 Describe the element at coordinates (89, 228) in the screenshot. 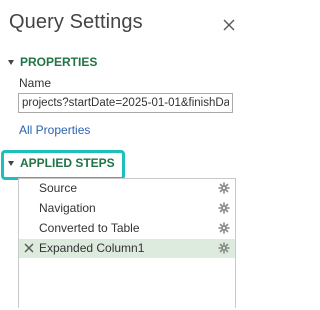

I see `step-label: Converted to Table` at that location.